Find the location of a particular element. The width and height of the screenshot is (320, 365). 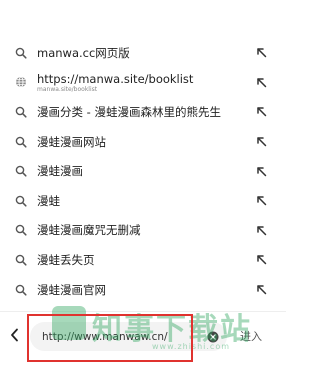

clear-circle-icon is located at coordinates (212, 336).